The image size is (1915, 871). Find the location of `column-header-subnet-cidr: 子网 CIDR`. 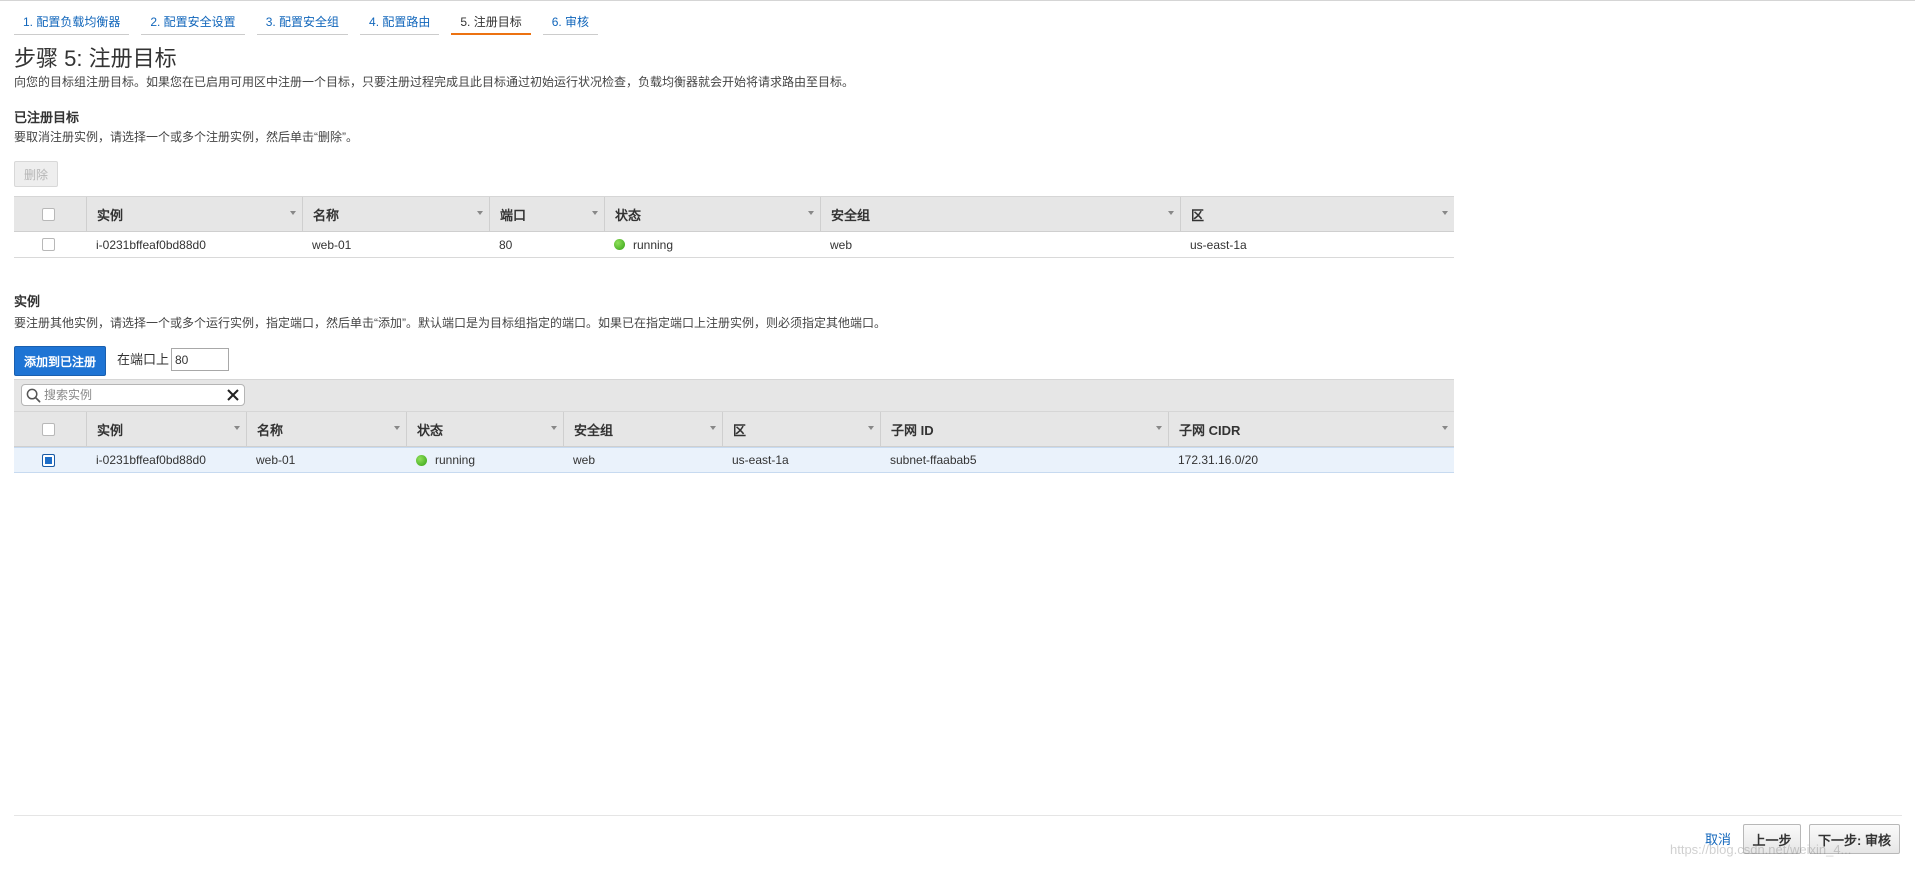

column-header-subnet-cidr: 子网 CIDR is located at coordinates (1311, 429).